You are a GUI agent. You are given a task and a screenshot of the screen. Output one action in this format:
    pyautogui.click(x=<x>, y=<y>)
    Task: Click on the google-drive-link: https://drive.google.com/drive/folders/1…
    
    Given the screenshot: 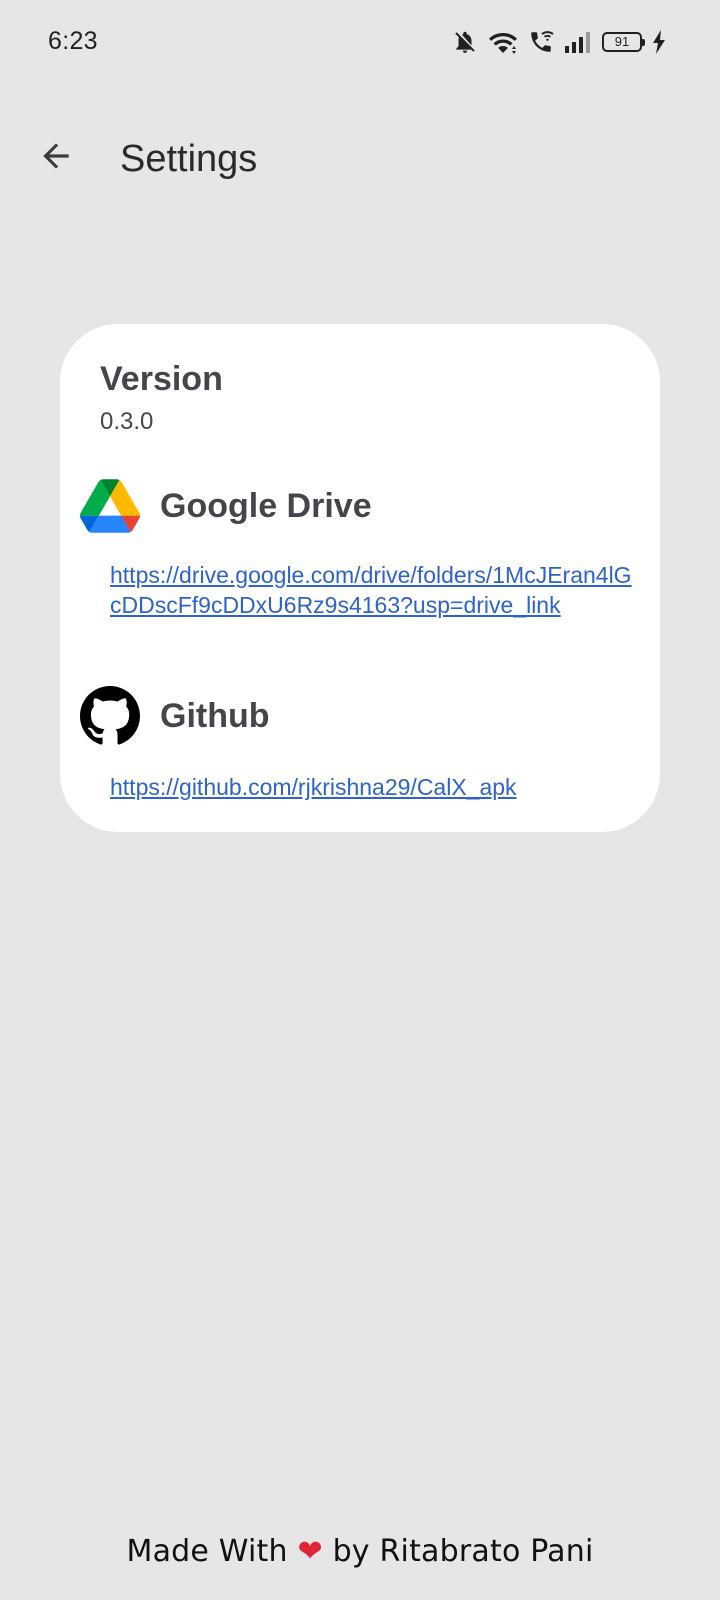 What is the action you would take?
    pyautogui.click(x=375, y=590)
    